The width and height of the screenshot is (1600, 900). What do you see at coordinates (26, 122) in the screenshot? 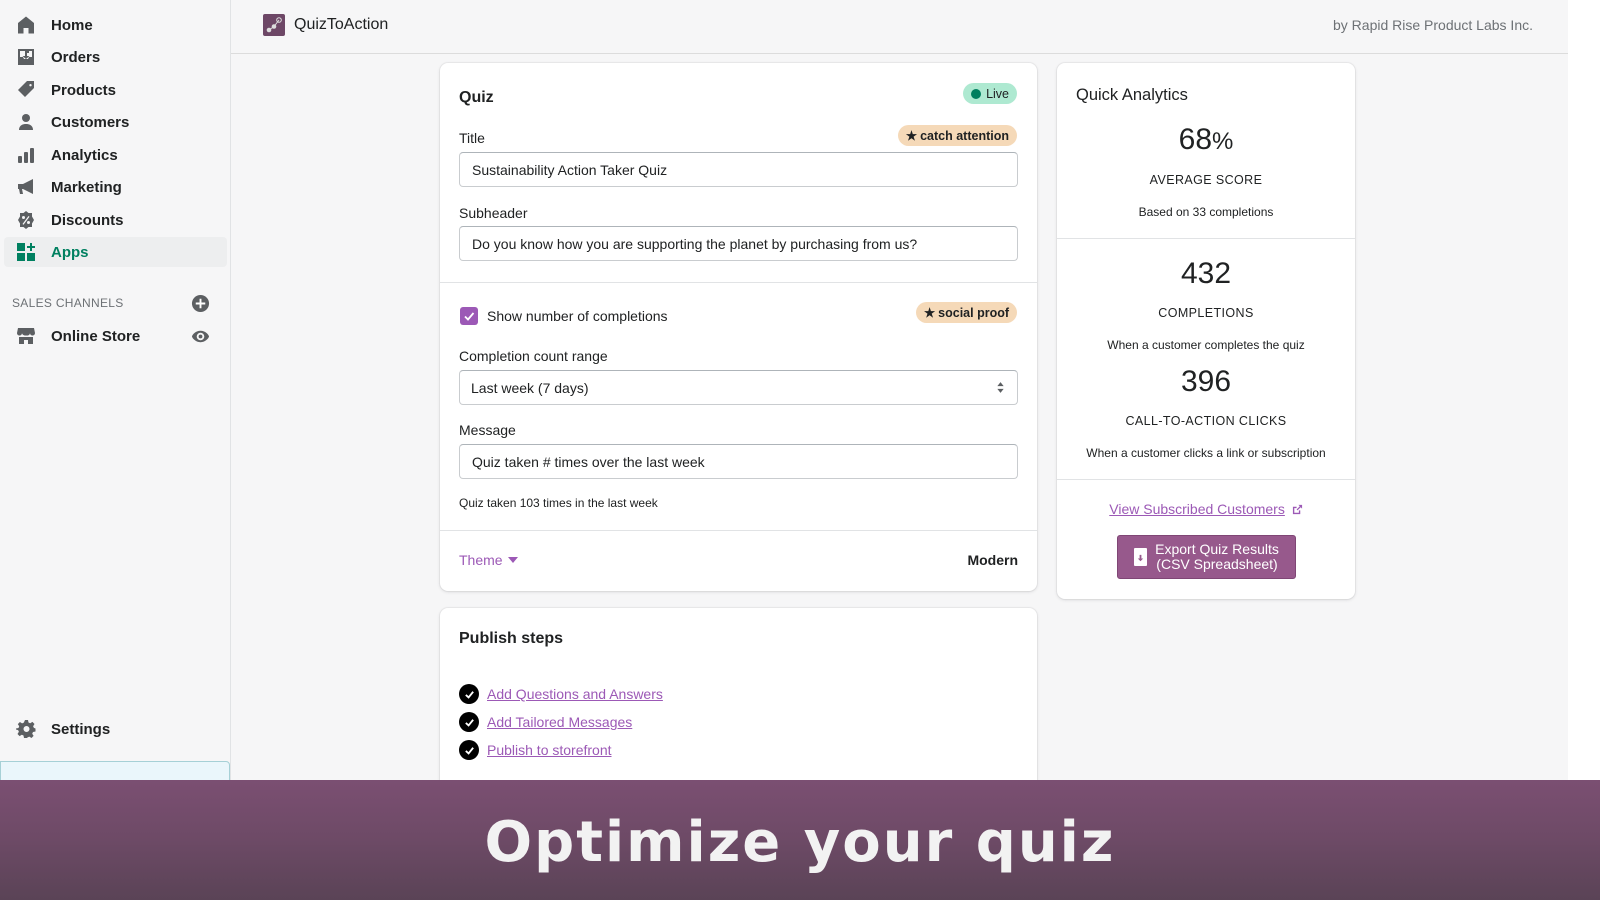
I see `person-icon` at bounding box center [26, 122].